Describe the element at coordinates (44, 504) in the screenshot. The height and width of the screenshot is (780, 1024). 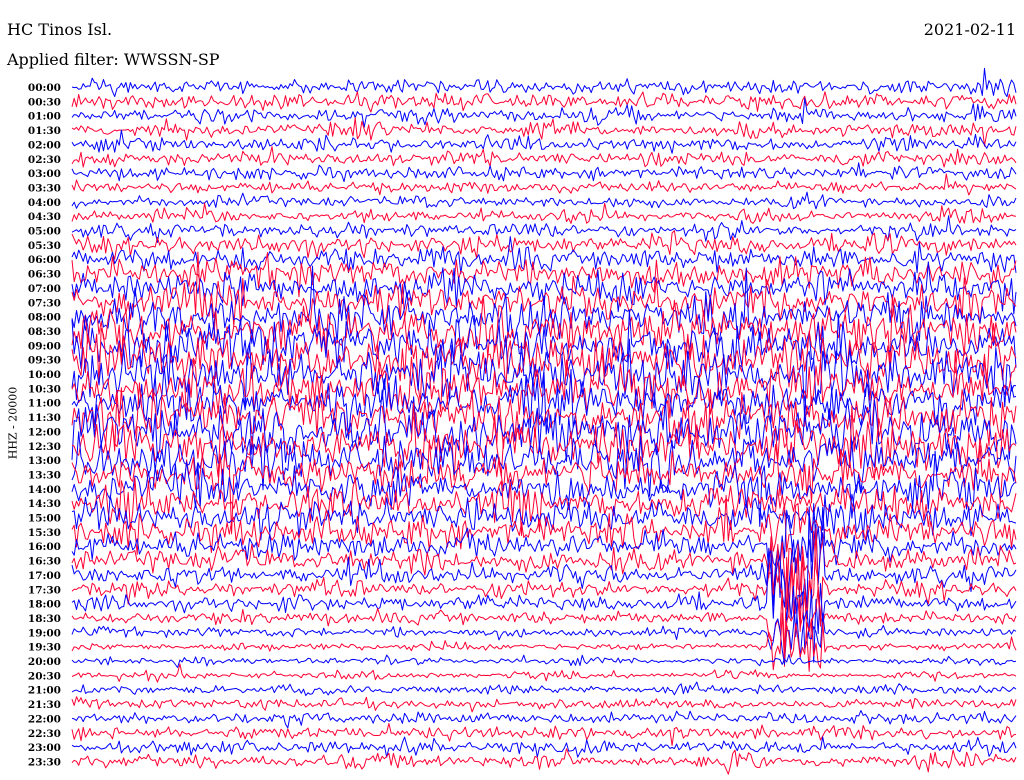
I see `time-label: 14:30` at that location.